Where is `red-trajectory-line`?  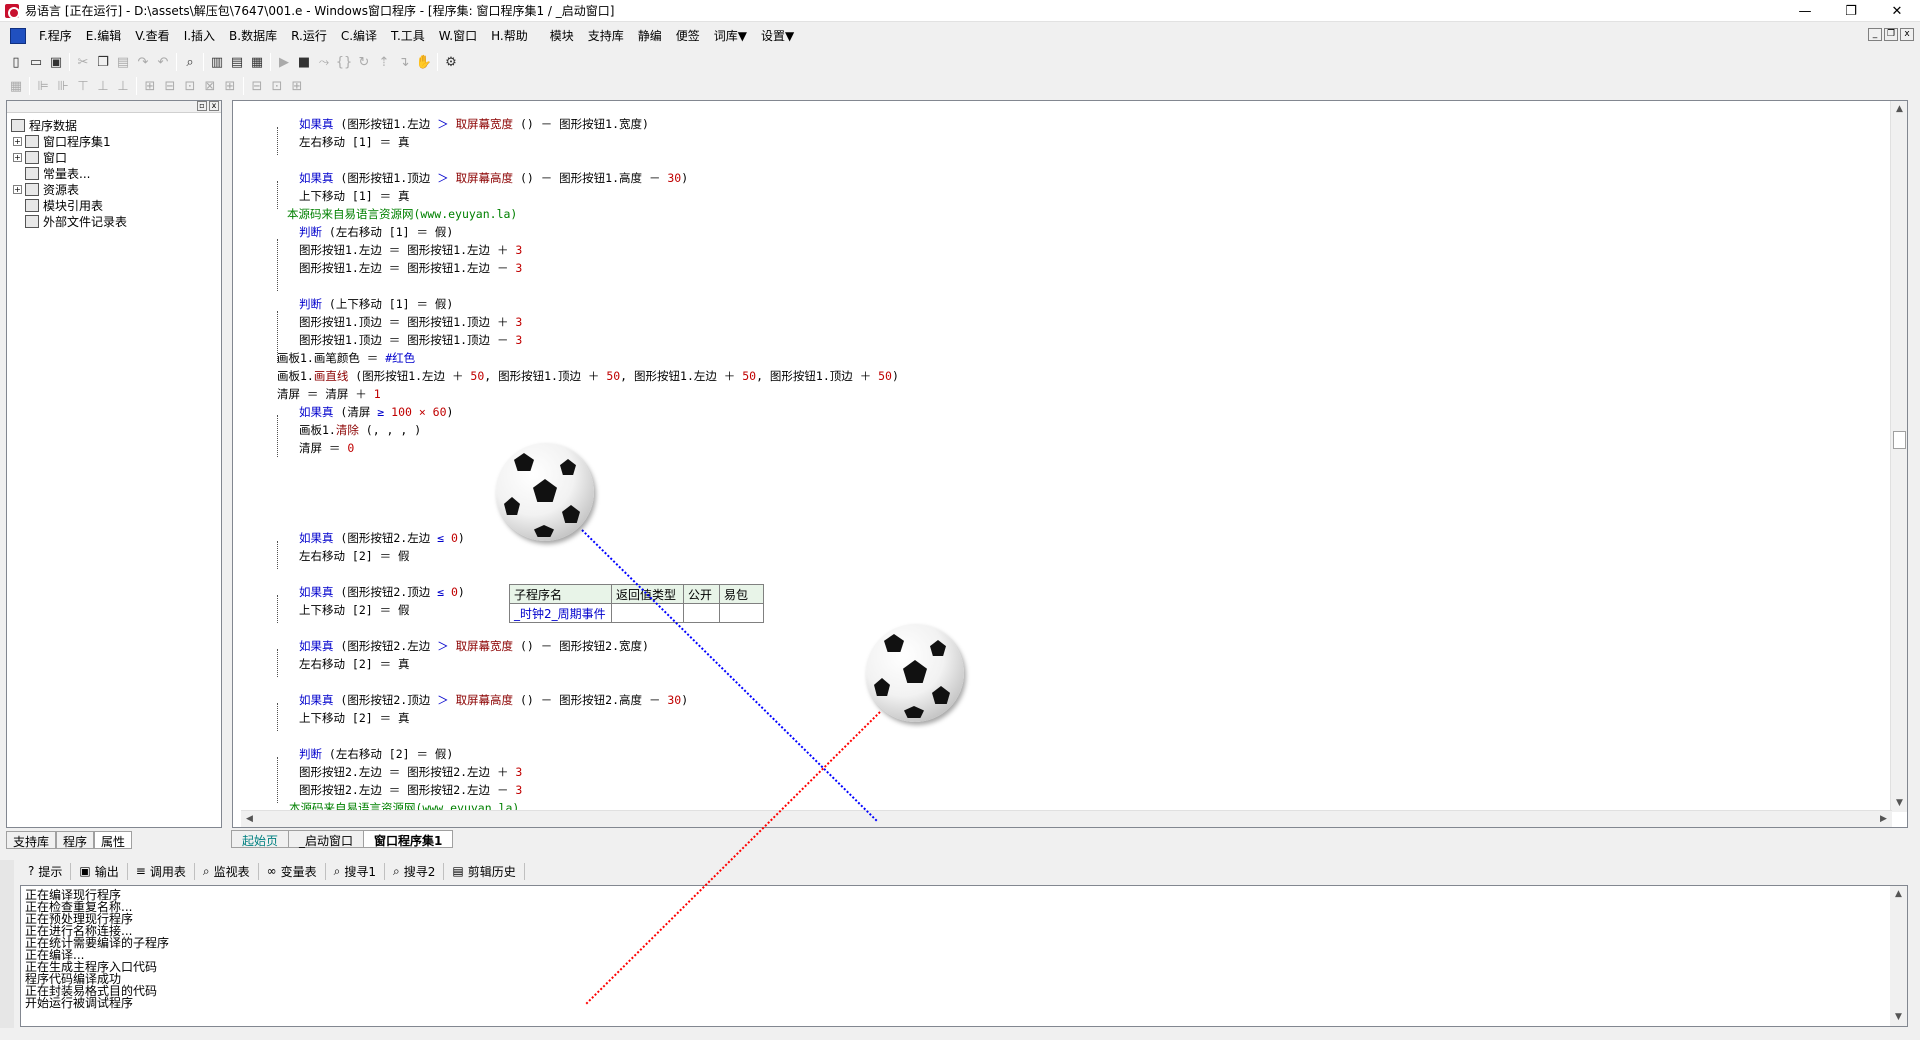
red-trajectory-line is located at coordinates (733, 858).